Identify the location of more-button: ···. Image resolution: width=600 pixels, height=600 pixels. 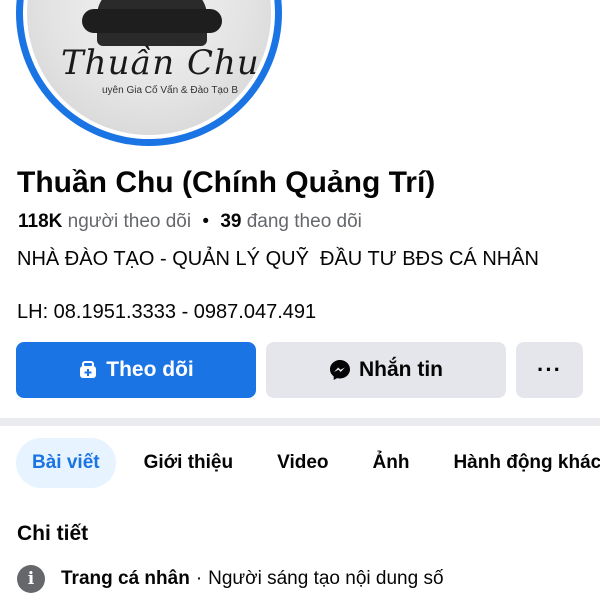
(549, 370).